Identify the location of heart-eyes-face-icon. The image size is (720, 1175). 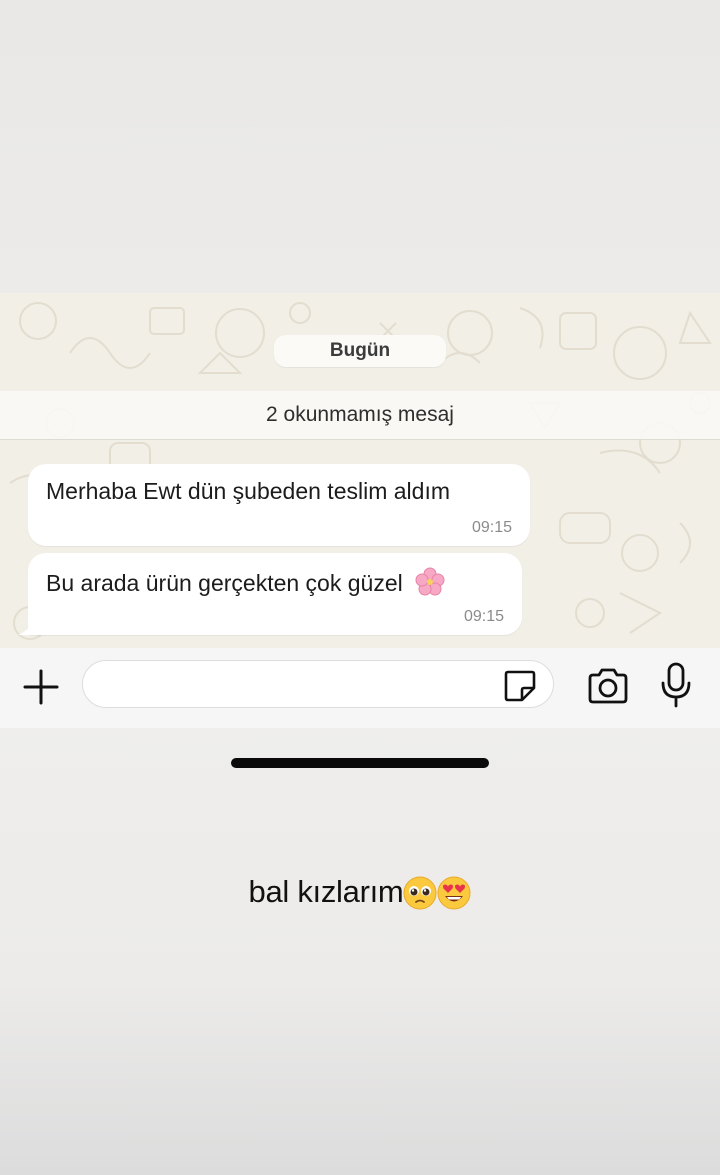
(454, 893).